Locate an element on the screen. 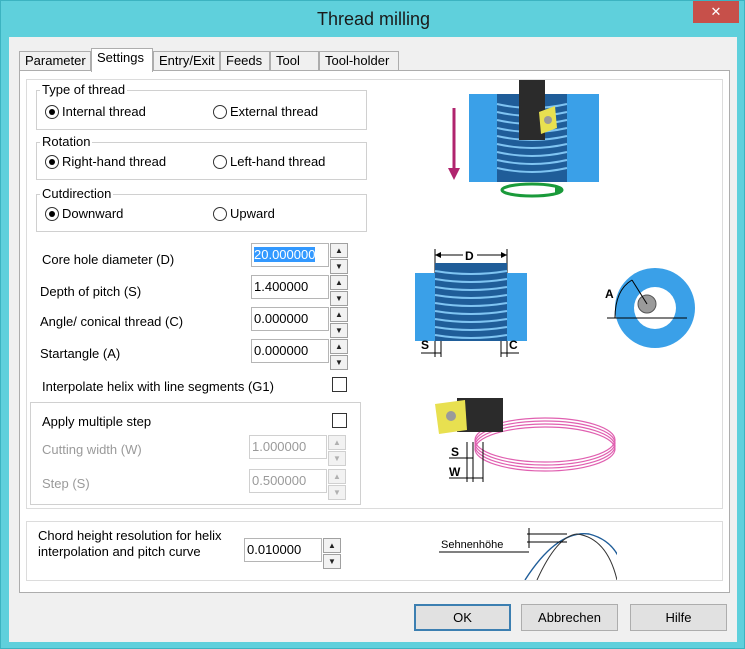 This screenshot has height=649, width=745. close-button: ✕ is located at coordinates (716, 12).